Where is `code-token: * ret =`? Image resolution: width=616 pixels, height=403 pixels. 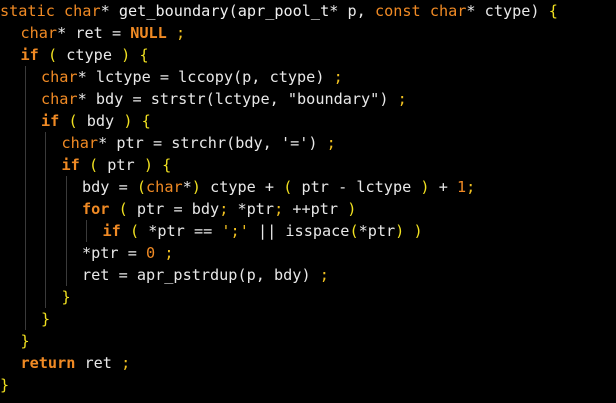 code-token: * ret = is located at coordinates (94, 33).